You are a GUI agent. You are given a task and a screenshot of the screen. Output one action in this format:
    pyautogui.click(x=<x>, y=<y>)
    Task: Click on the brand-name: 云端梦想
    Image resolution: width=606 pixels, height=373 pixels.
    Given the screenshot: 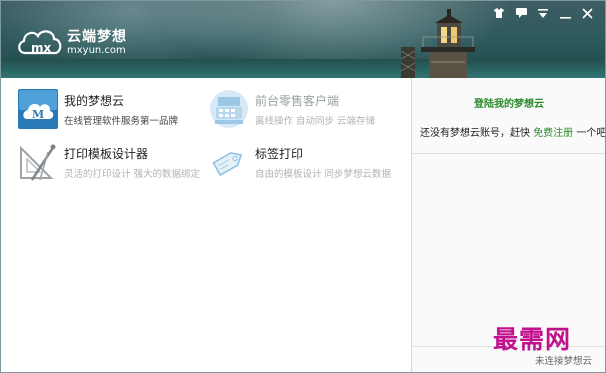 What is the action you would take?
    pyautogui.click(x=97, y=37)
    